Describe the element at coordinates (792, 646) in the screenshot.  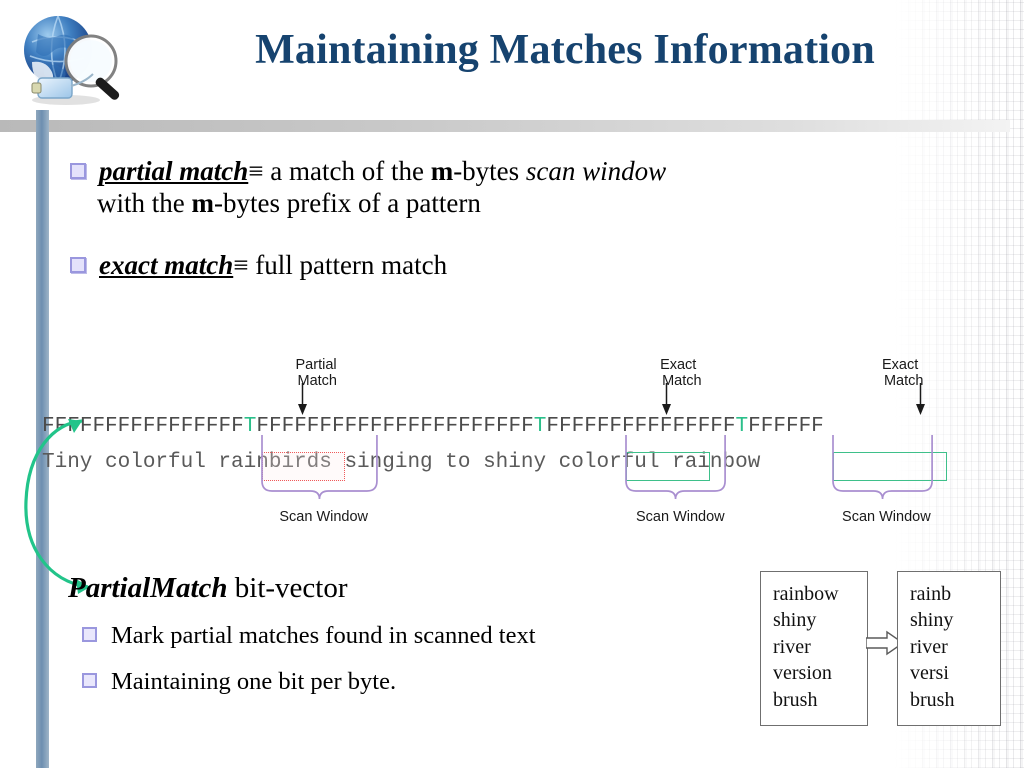
I see `wordlist-full-item: river` at that location.